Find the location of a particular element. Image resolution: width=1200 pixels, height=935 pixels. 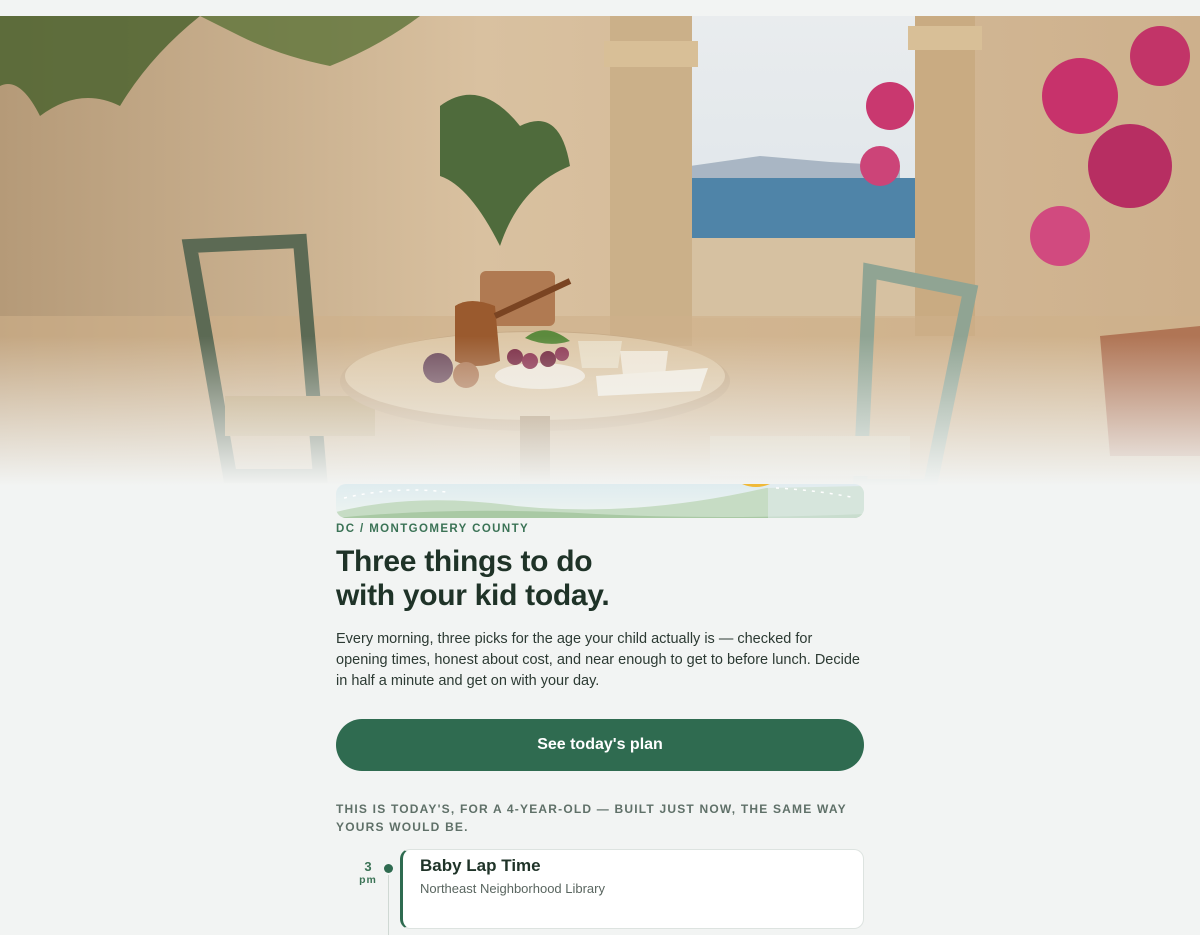

timeline-rail is located at coordinates (388, 905).